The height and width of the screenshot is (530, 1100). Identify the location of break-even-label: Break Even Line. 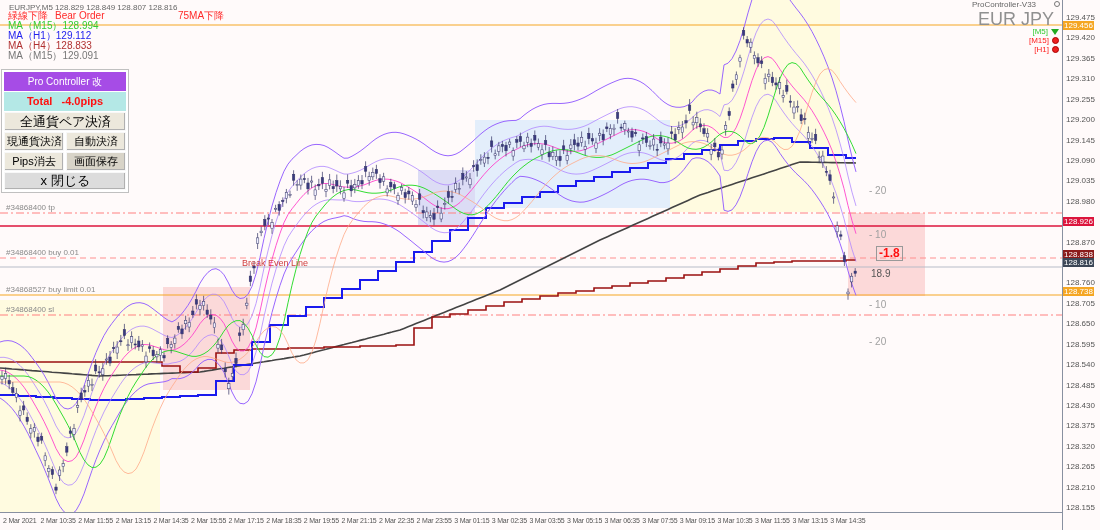
(275, 263).